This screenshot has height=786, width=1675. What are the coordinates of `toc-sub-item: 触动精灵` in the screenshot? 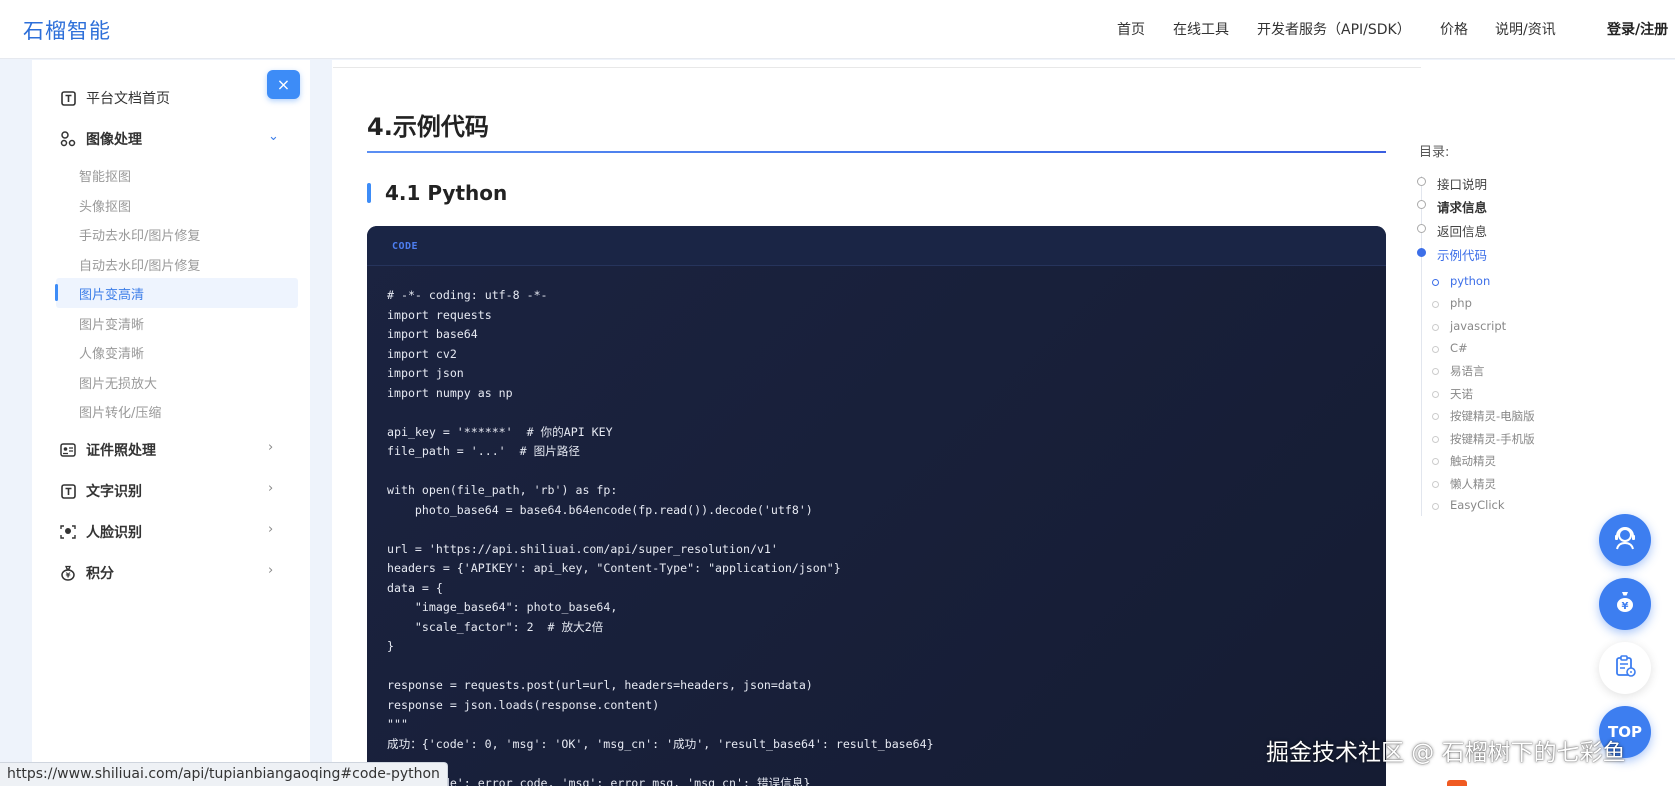 It's located at (1473, 461).